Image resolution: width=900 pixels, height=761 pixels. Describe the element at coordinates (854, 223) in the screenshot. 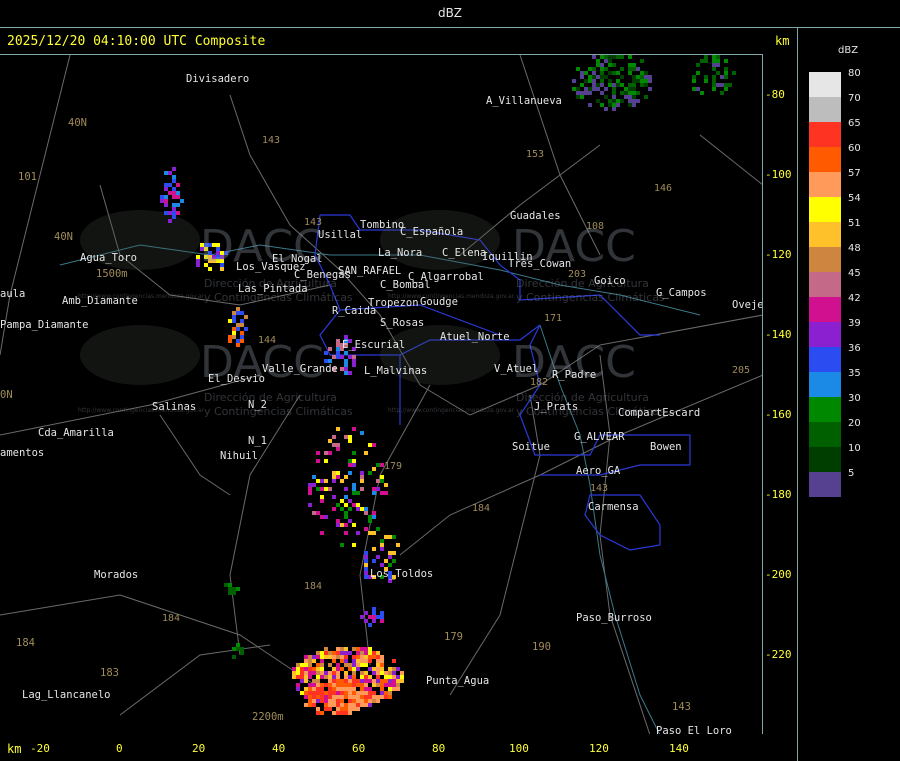

I see `legend-label: 51` at that location.